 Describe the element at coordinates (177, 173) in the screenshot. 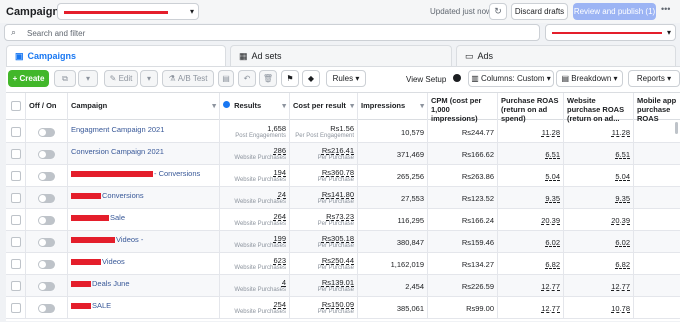

I see `campaign-name: - Conversions` at that location.